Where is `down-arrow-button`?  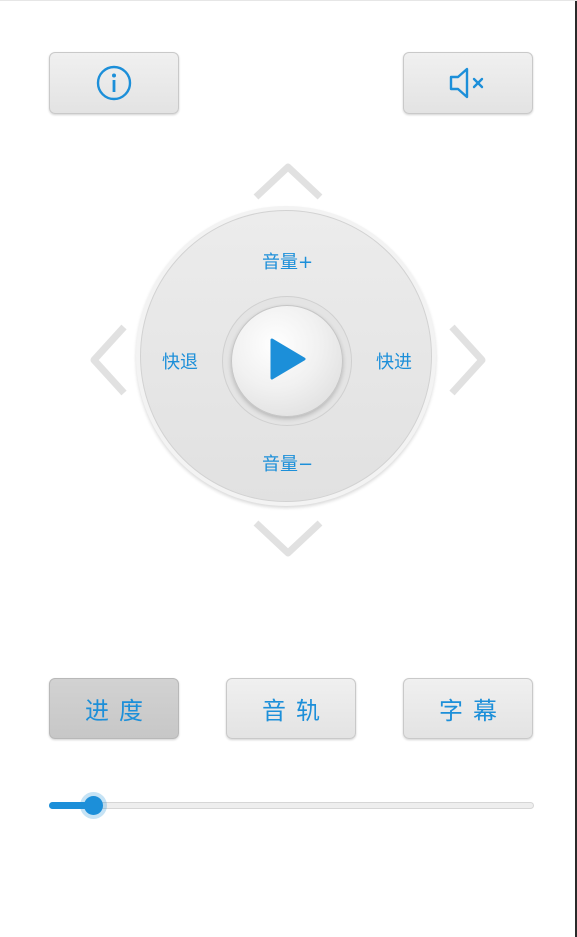
down-arrow-button is located at coordinates (288, 541).